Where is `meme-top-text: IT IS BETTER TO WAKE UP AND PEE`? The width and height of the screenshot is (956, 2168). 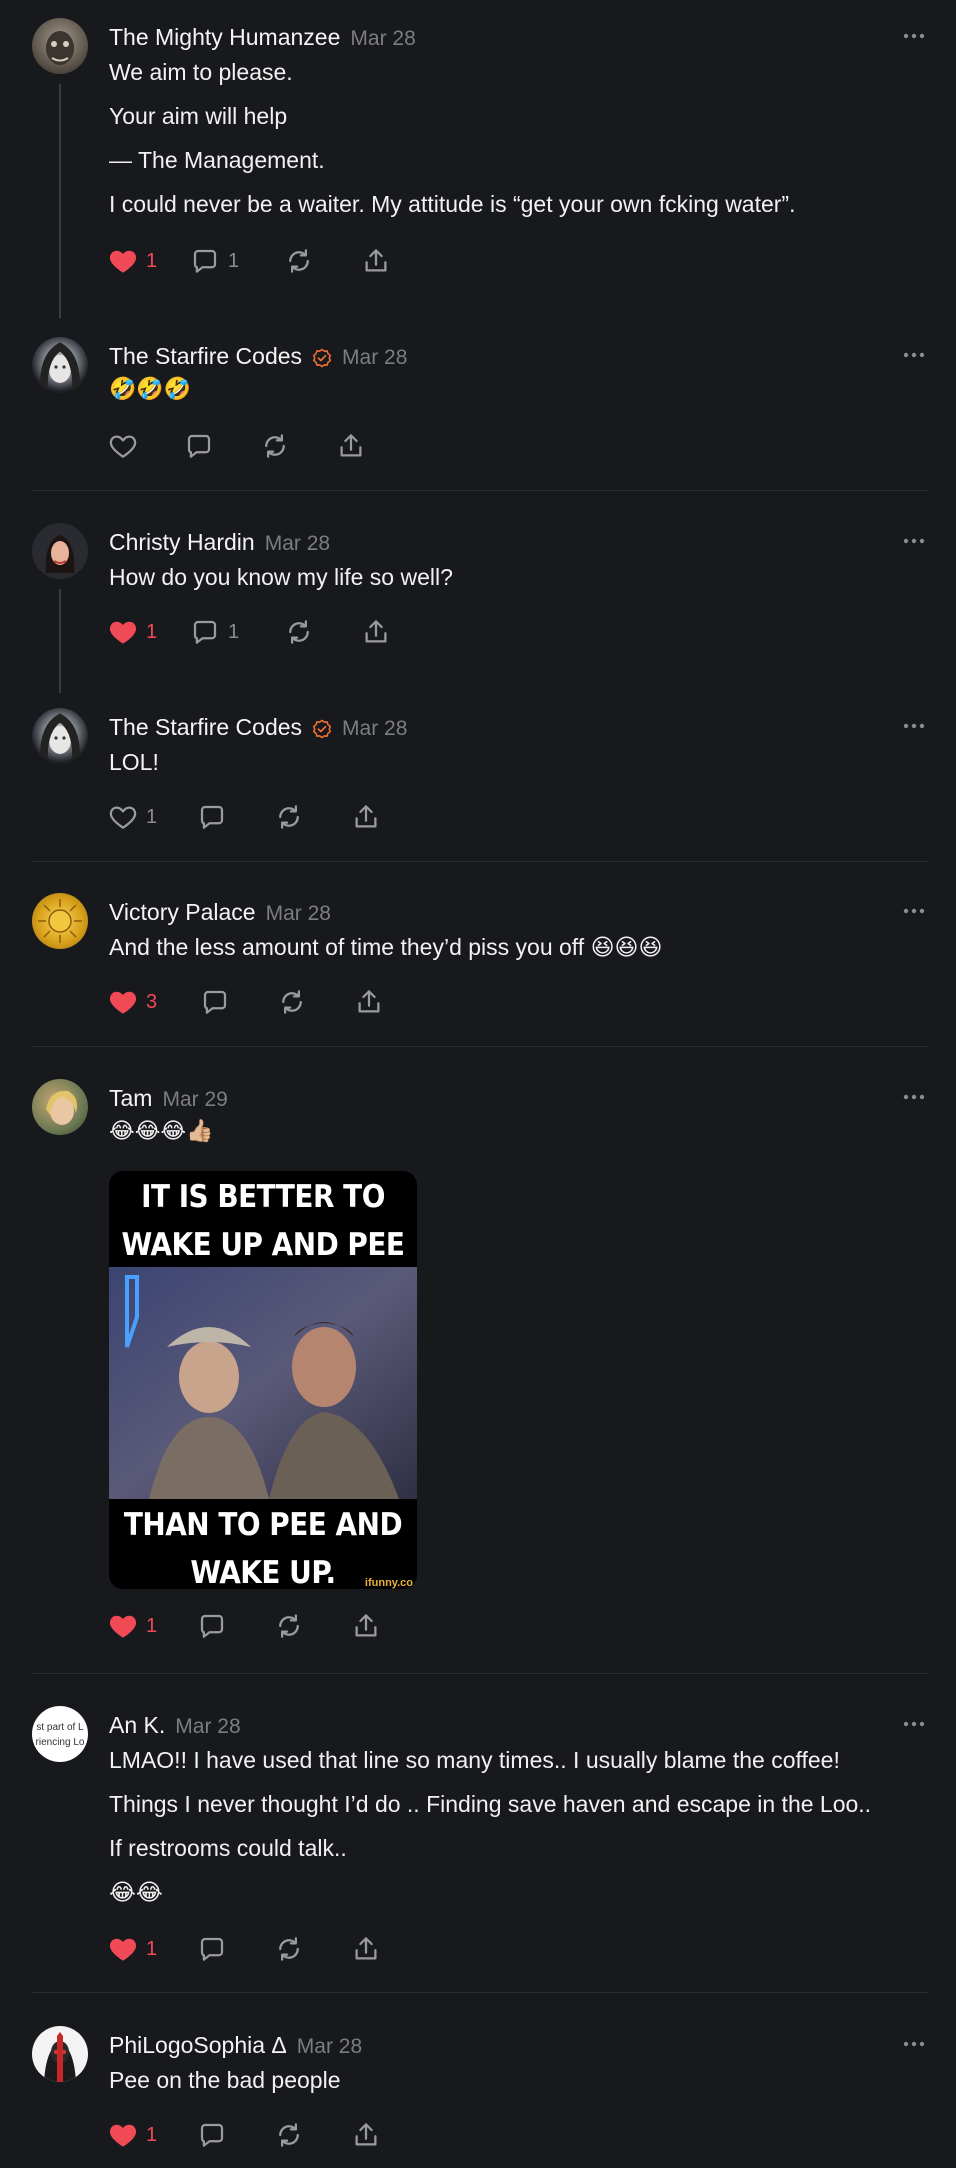
meme-top-text: IT IS BETTER TO WAKE UP AND PEE is located at coordinates (263, 1221).